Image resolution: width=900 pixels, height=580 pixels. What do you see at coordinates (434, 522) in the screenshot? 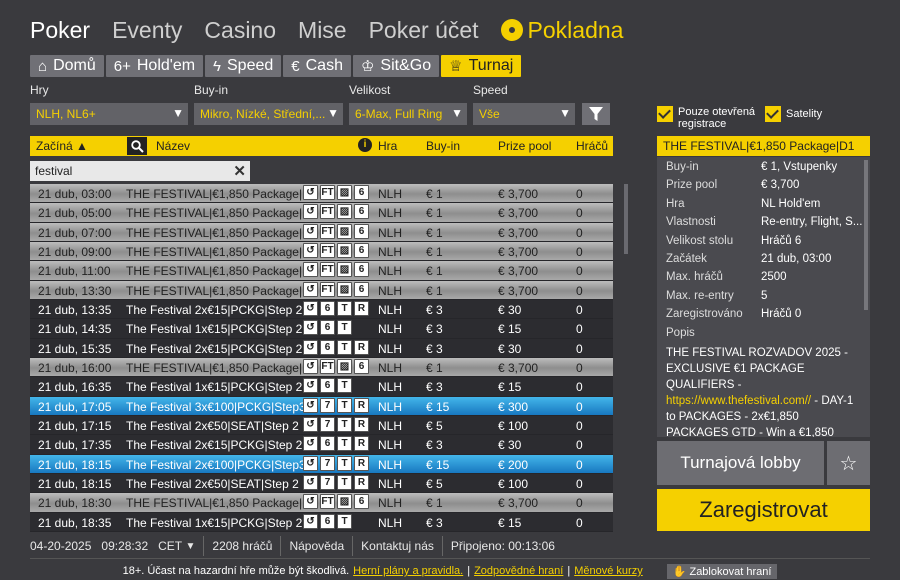
I see `row-buyin: € 3` at bounding box center [434, 522].